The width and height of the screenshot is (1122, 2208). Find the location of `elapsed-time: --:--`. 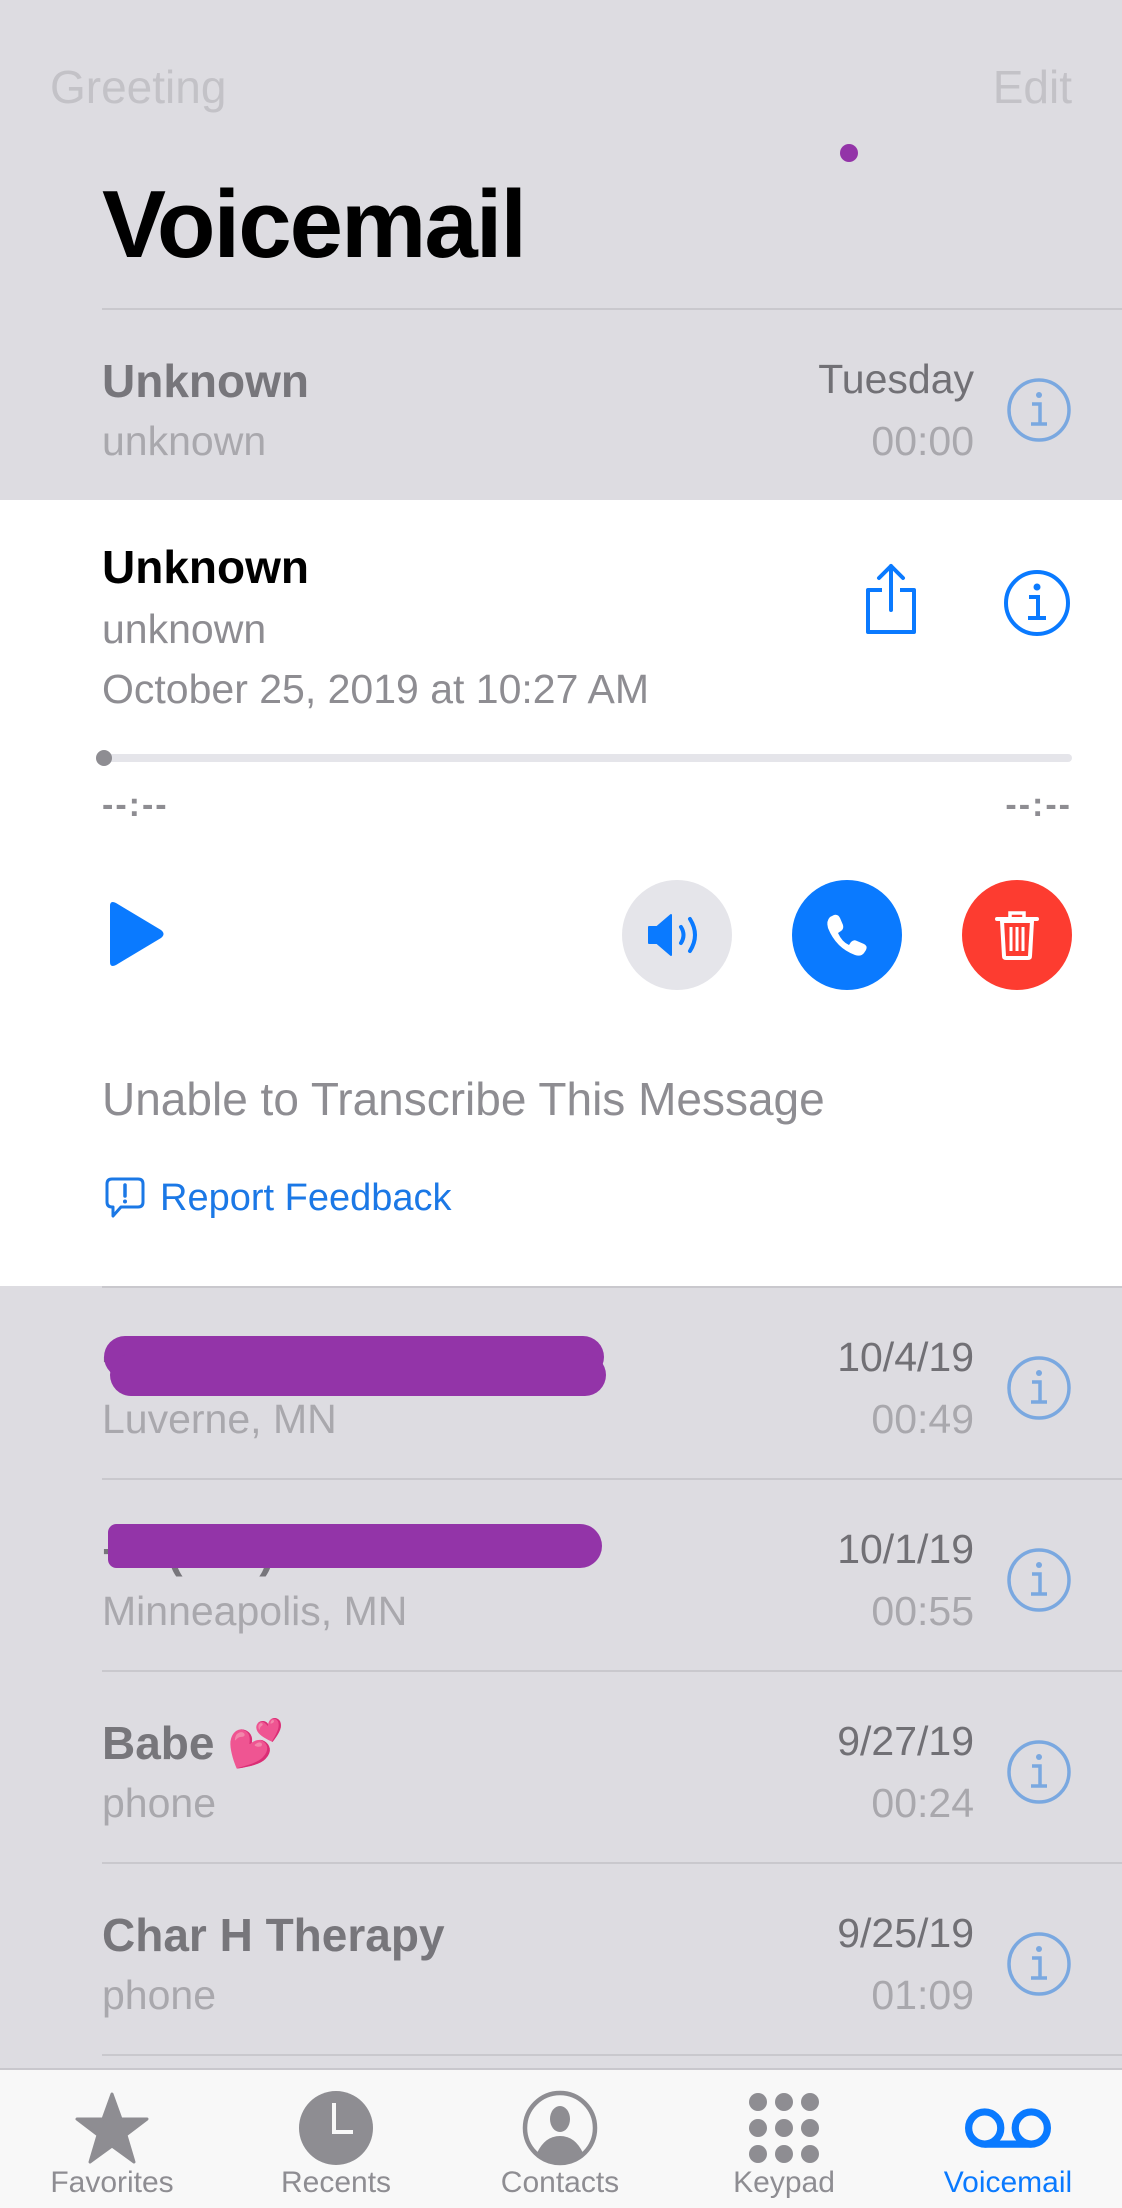

elapsed-time: --:-- is located at coordinates (135, 805).